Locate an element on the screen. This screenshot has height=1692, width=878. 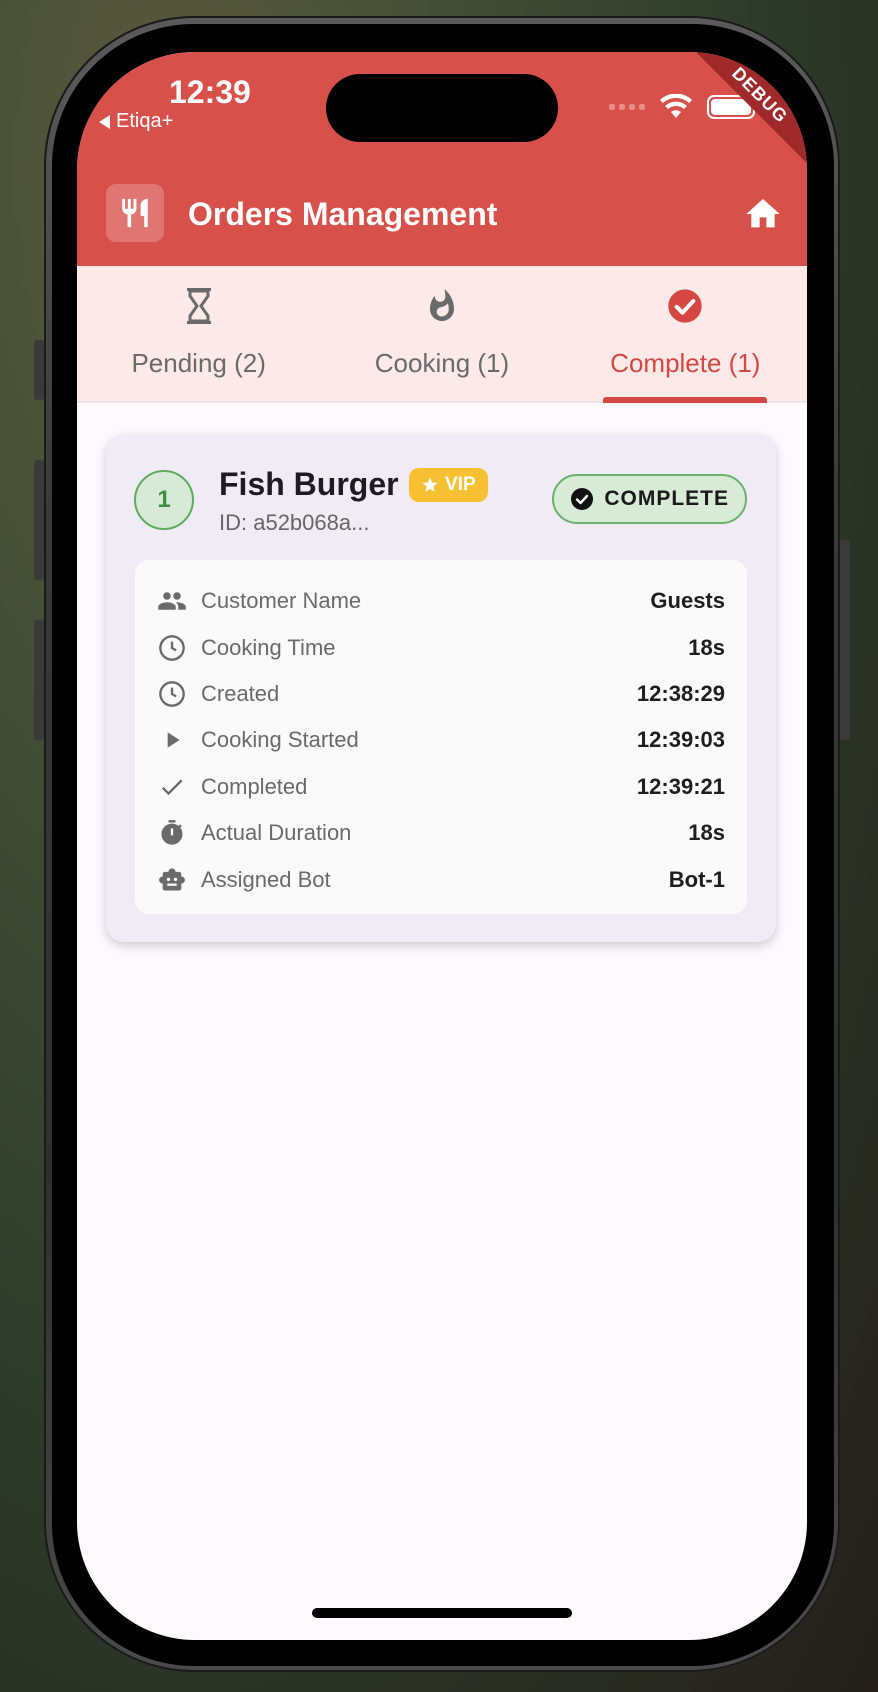
detail-label: Created is located at coordinates (240, 693).